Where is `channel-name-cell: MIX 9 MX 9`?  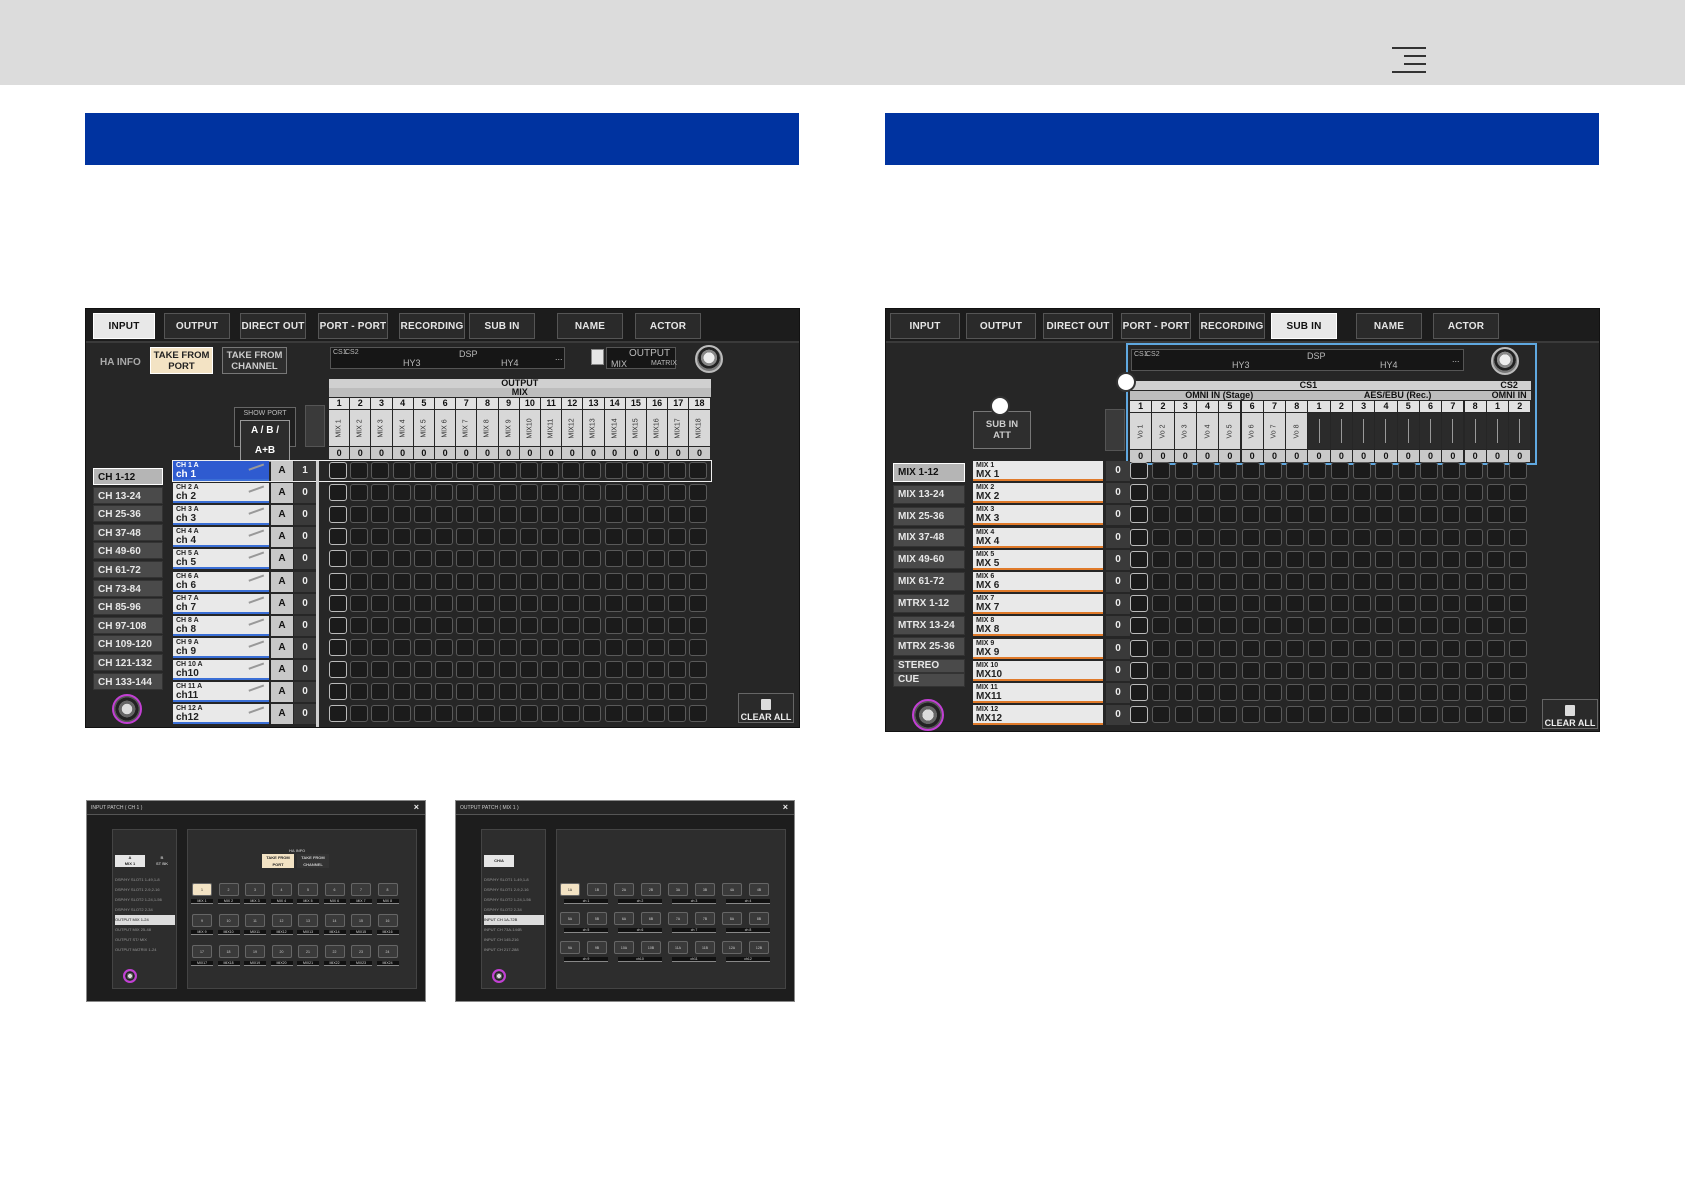 channel-name-cell: MIX 9 MX 9 is located at coordinates (1038, 648).